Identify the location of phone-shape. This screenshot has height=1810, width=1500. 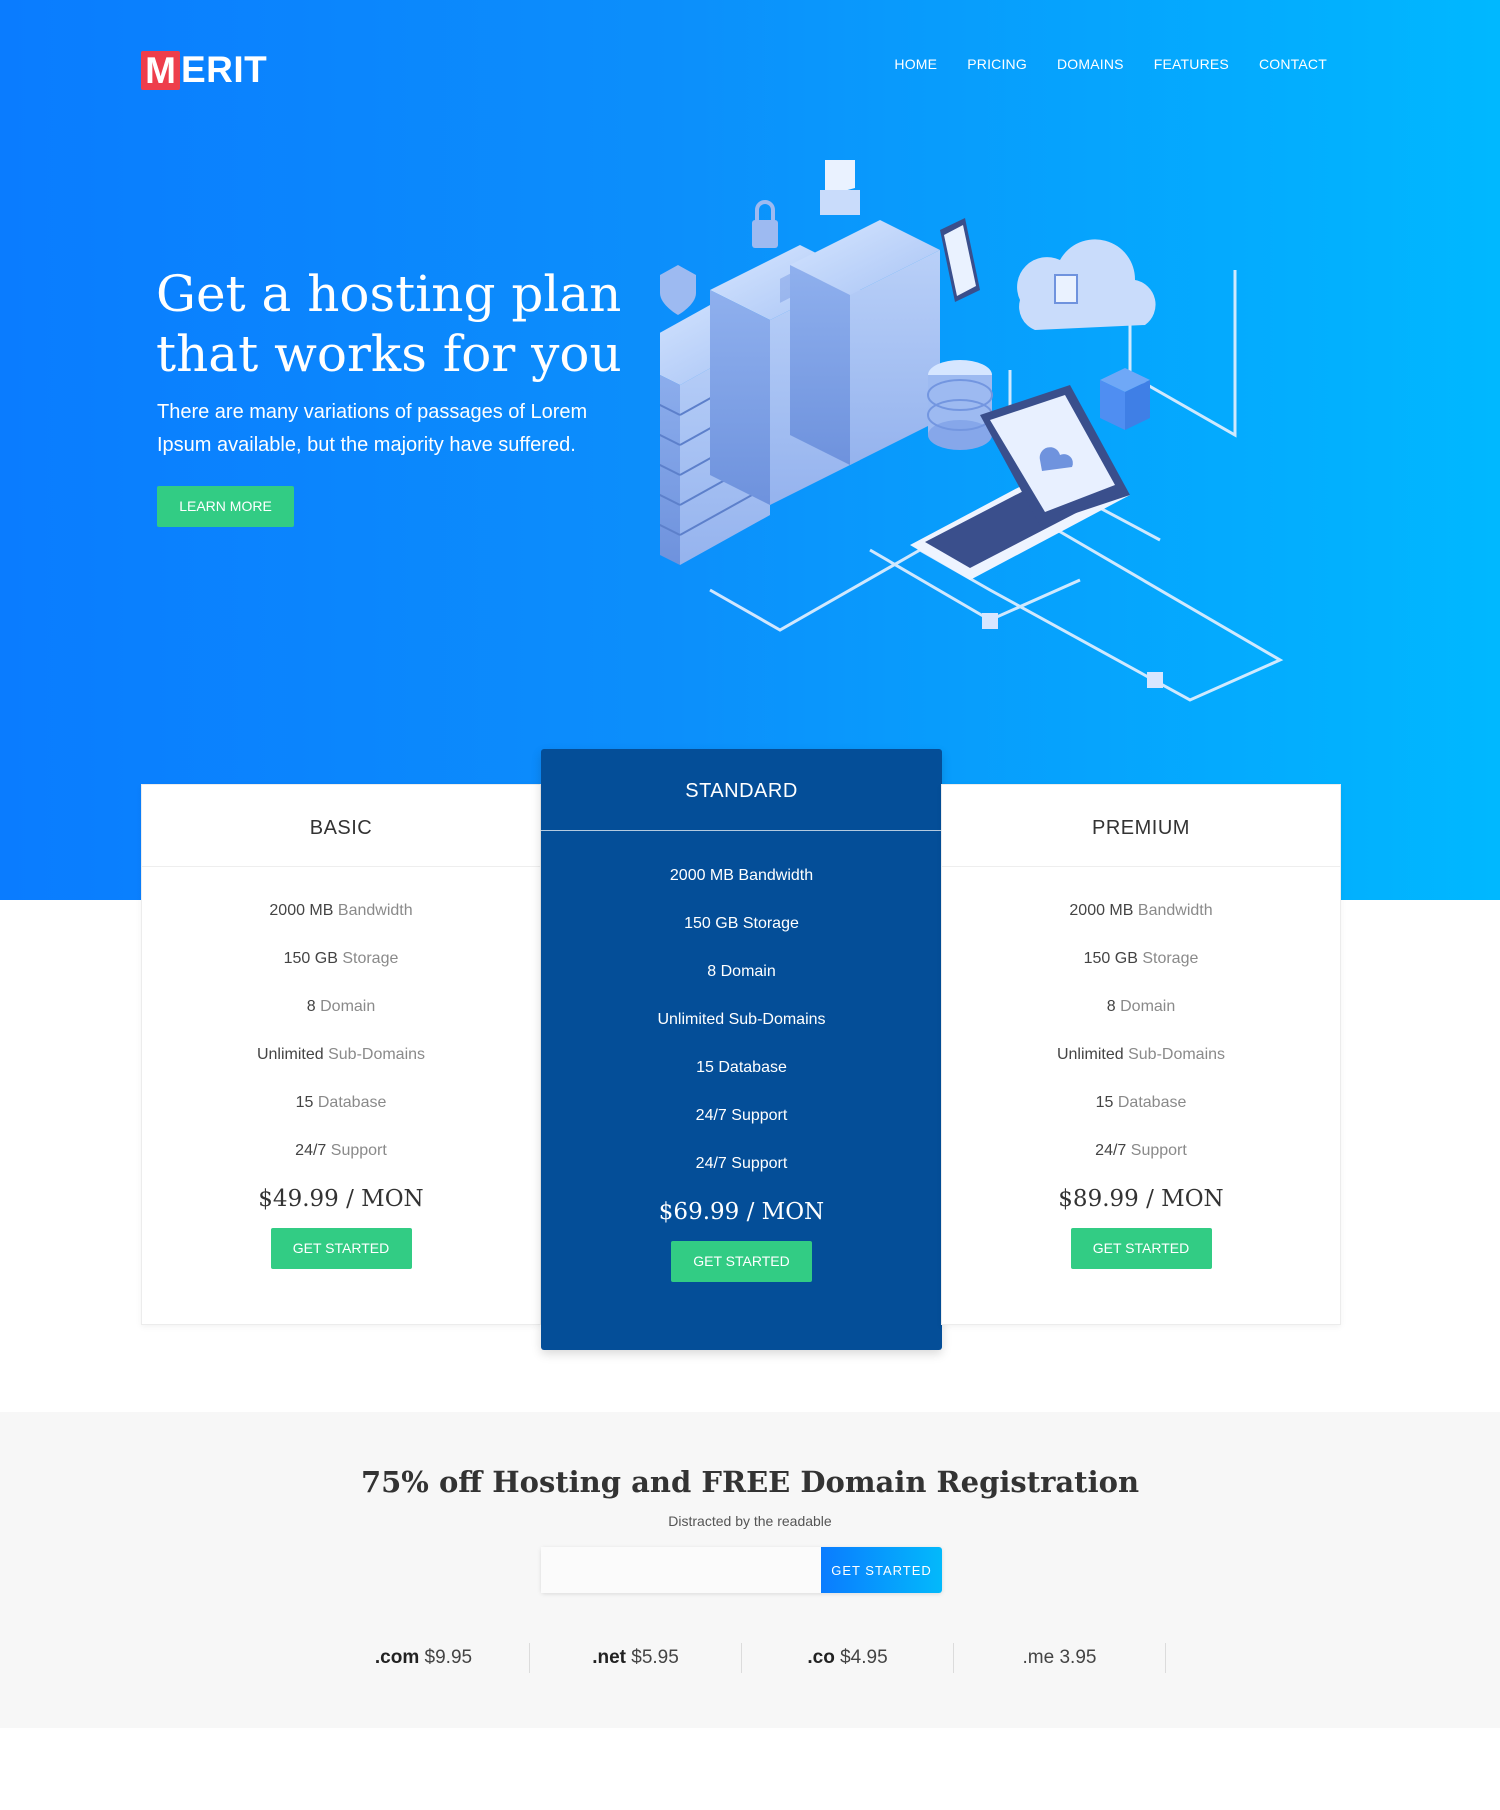
(960, 260).